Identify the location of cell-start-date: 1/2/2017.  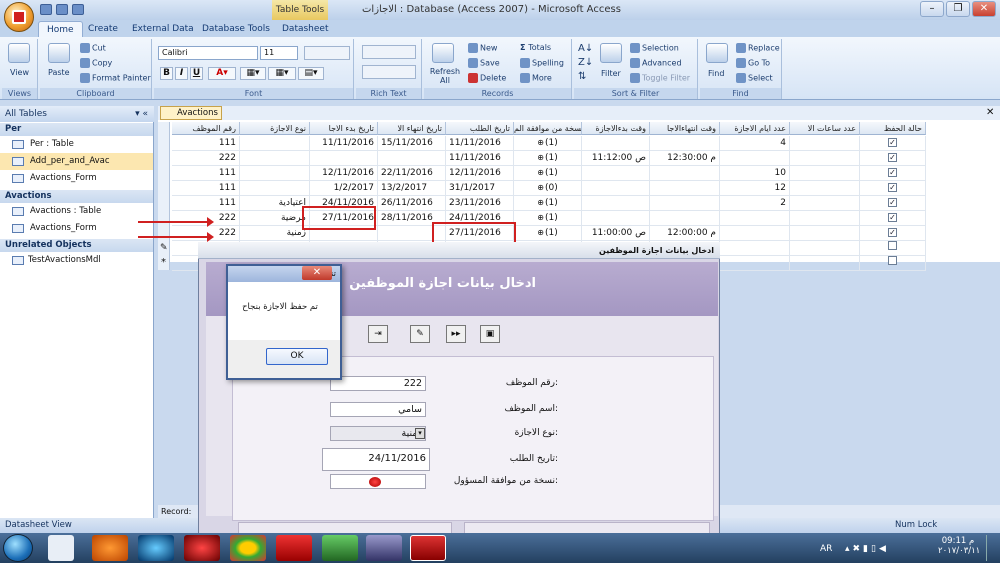
(344, 188).